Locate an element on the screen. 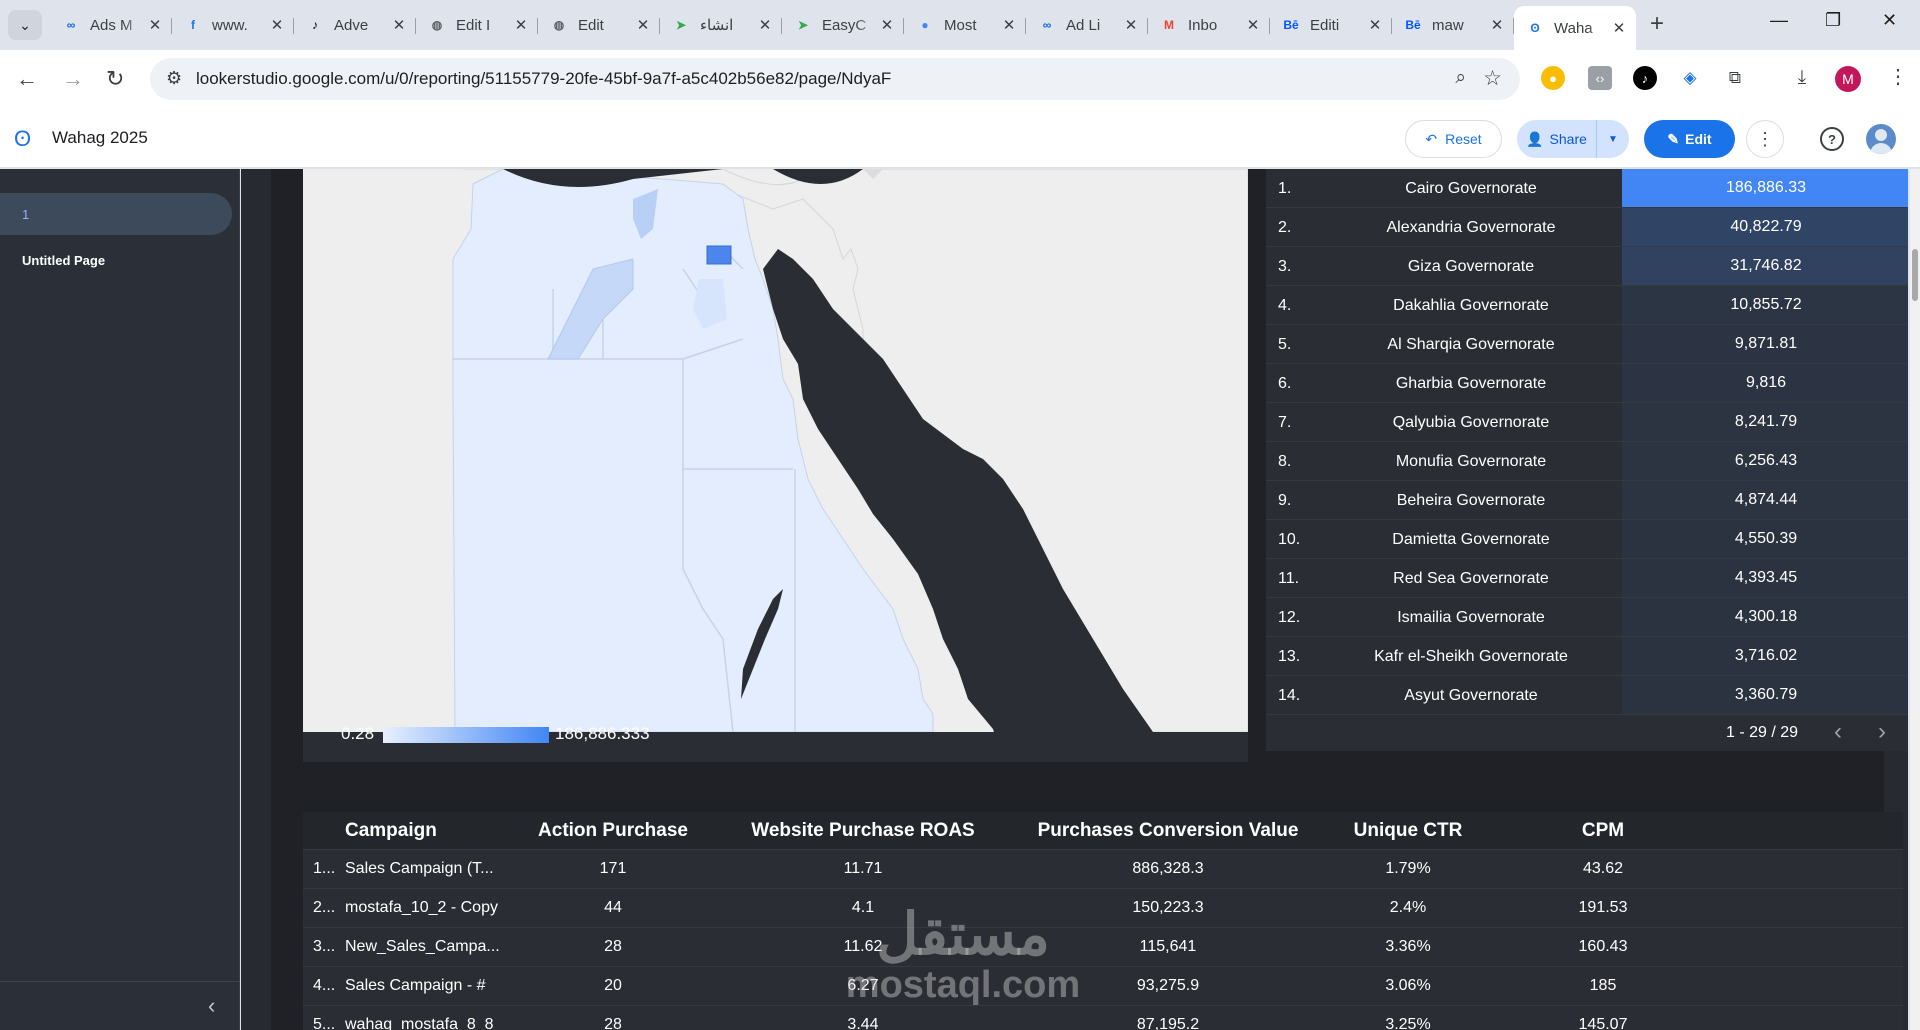 This screenshot has height=1030, width=1920. browser-tab: Bē maw ✕ is located at coordinates (1453, 25).